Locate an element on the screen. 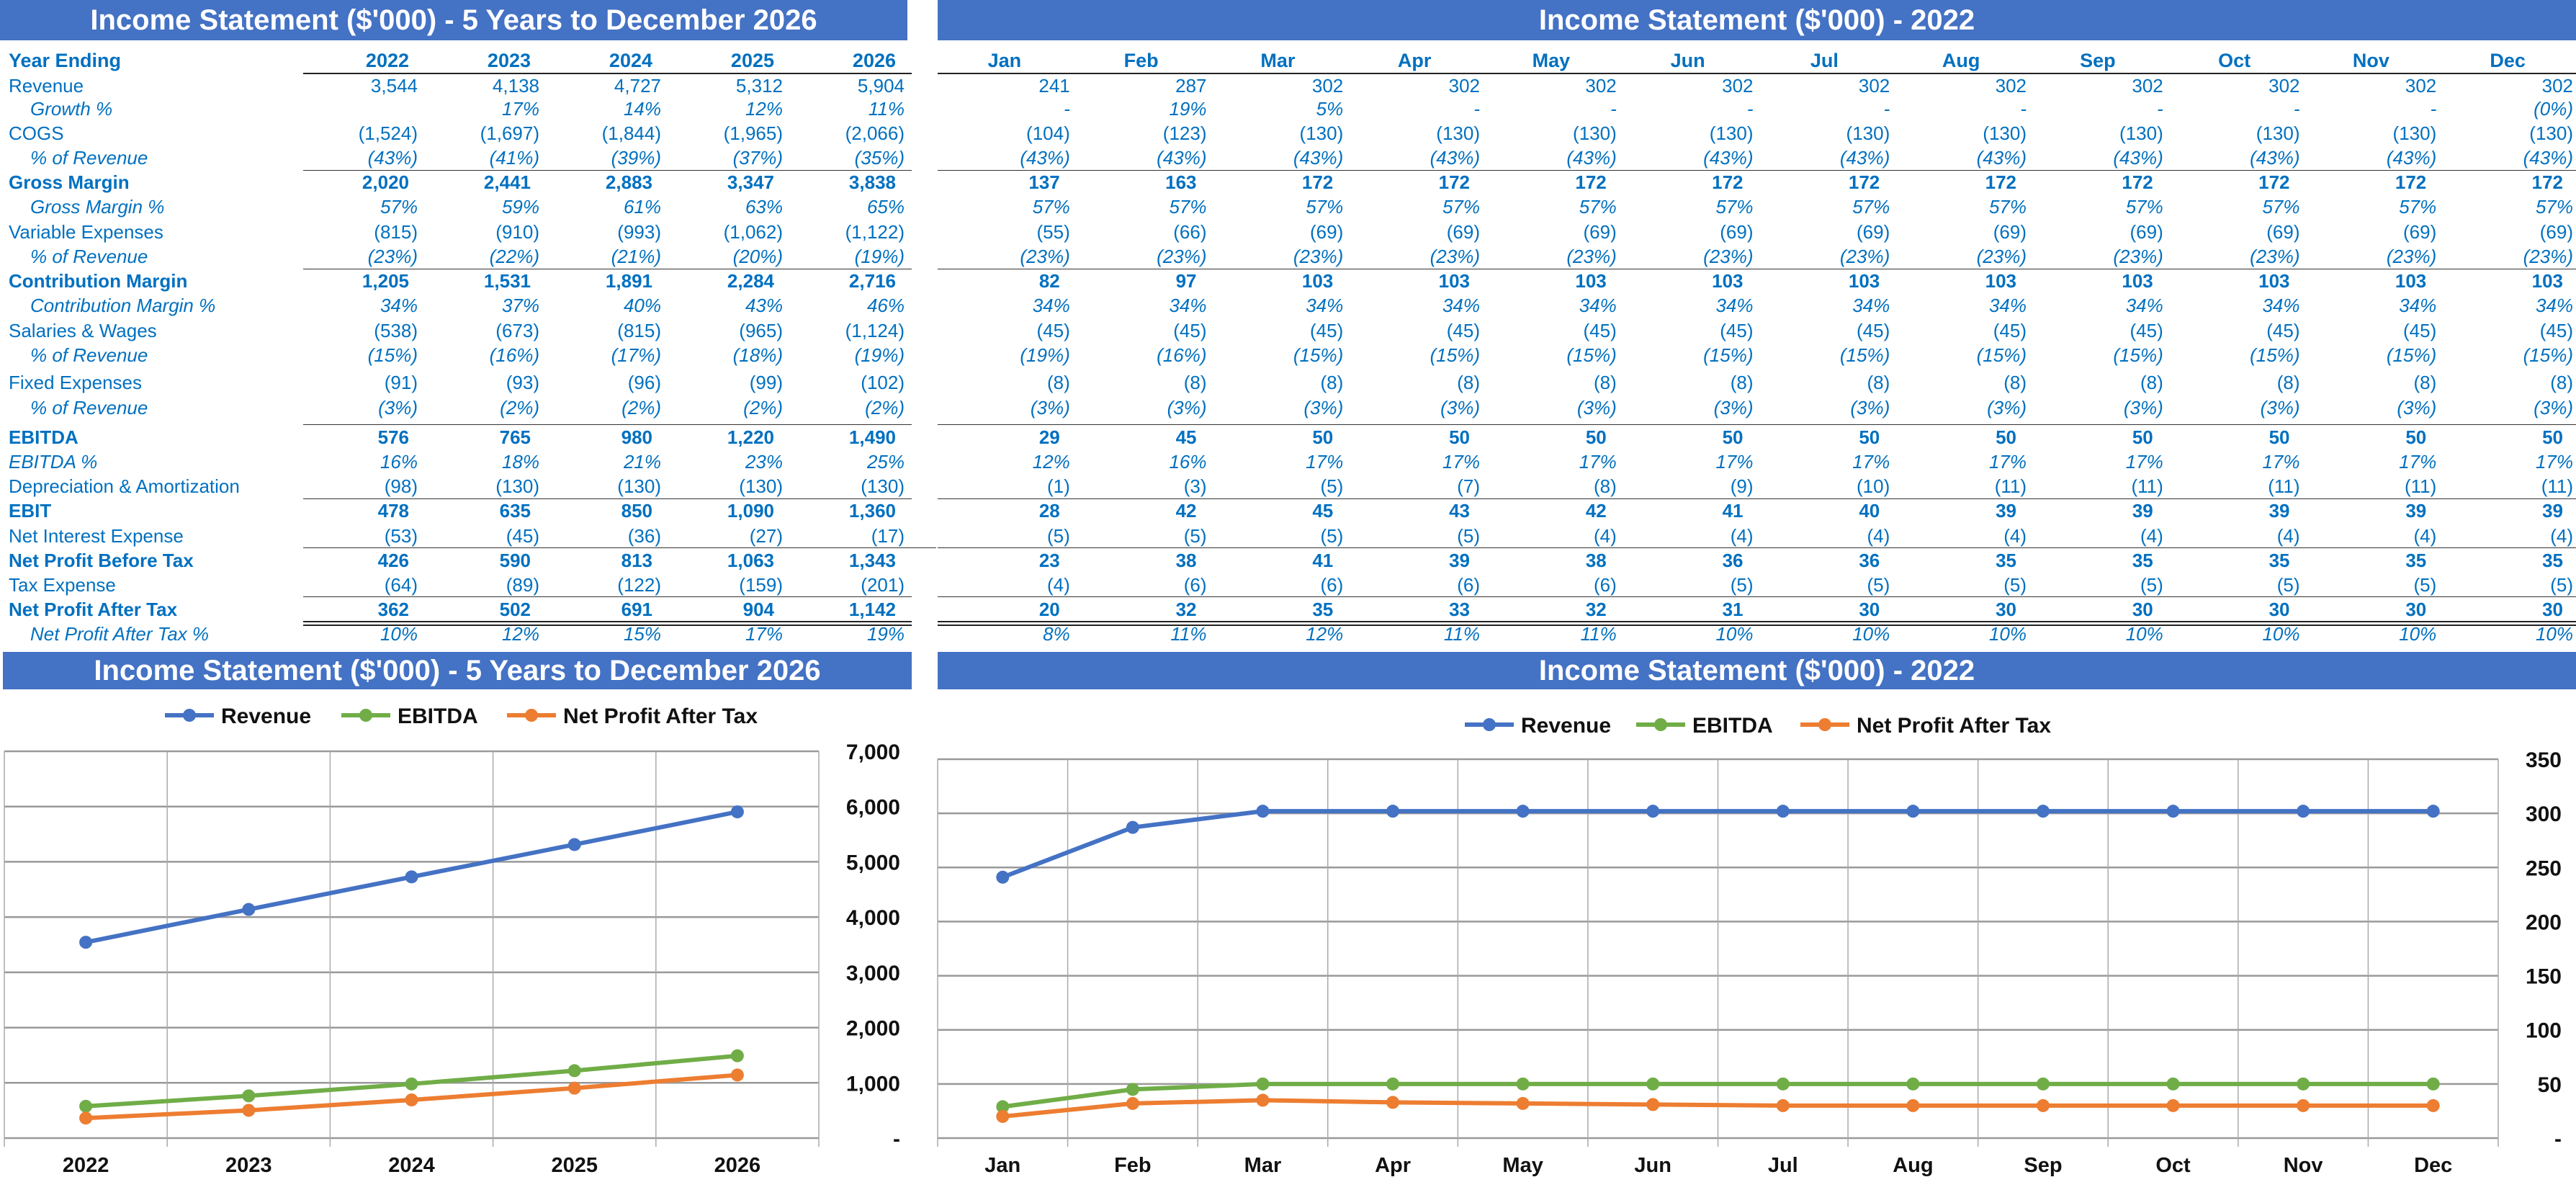 This screenshot has width=2576, height=1177. x-tick-label: 2022 is located at coordinates (86, 1165).